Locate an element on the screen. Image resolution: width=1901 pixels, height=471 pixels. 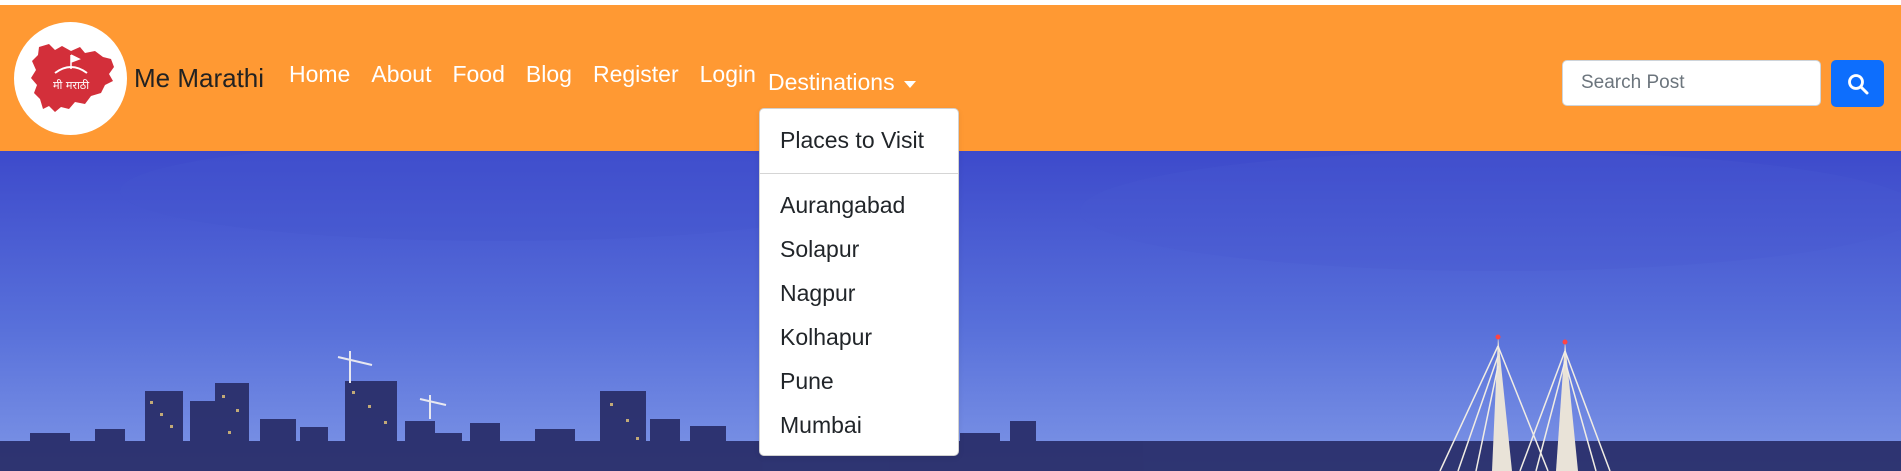
search-button is located at coordinates (1857, 83).